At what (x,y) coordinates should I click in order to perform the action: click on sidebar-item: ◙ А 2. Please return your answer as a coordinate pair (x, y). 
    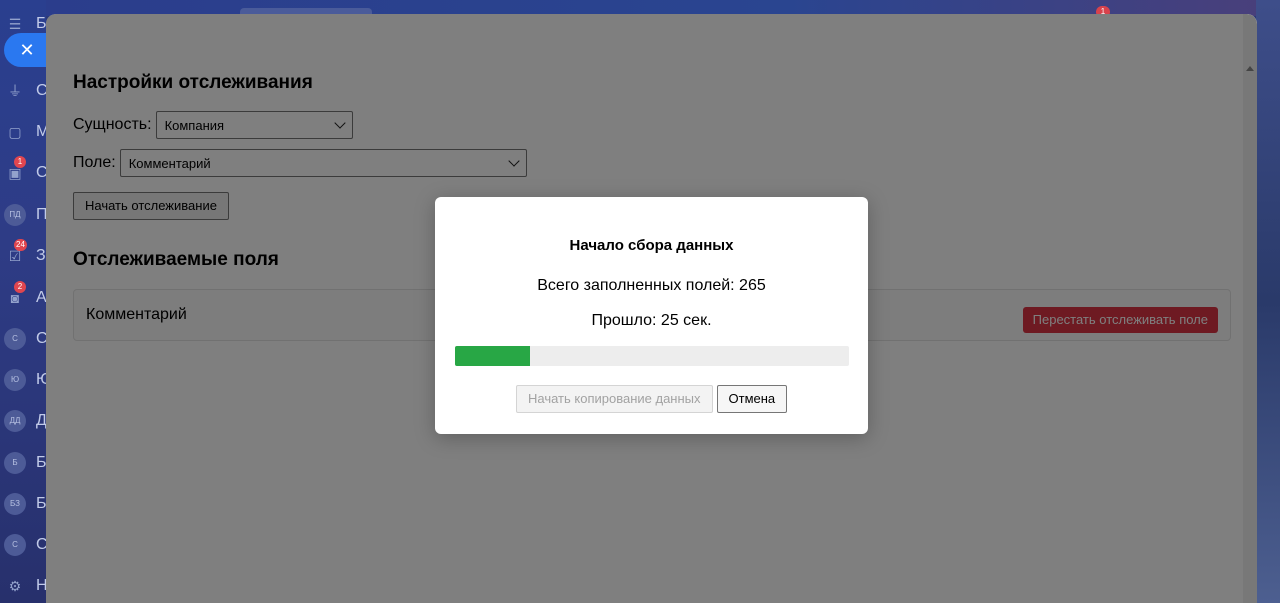
    Looking at the image, I should click on (23, 297).